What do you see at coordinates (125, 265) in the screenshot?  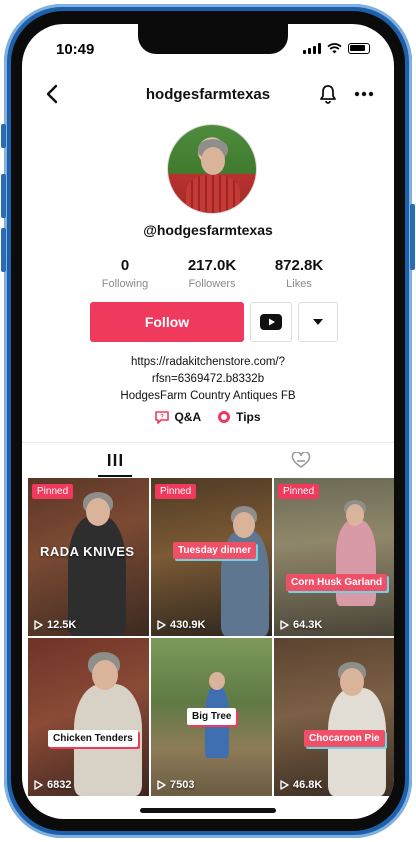 I see `stat-following-count: 0` at bounding box center [125, 265].